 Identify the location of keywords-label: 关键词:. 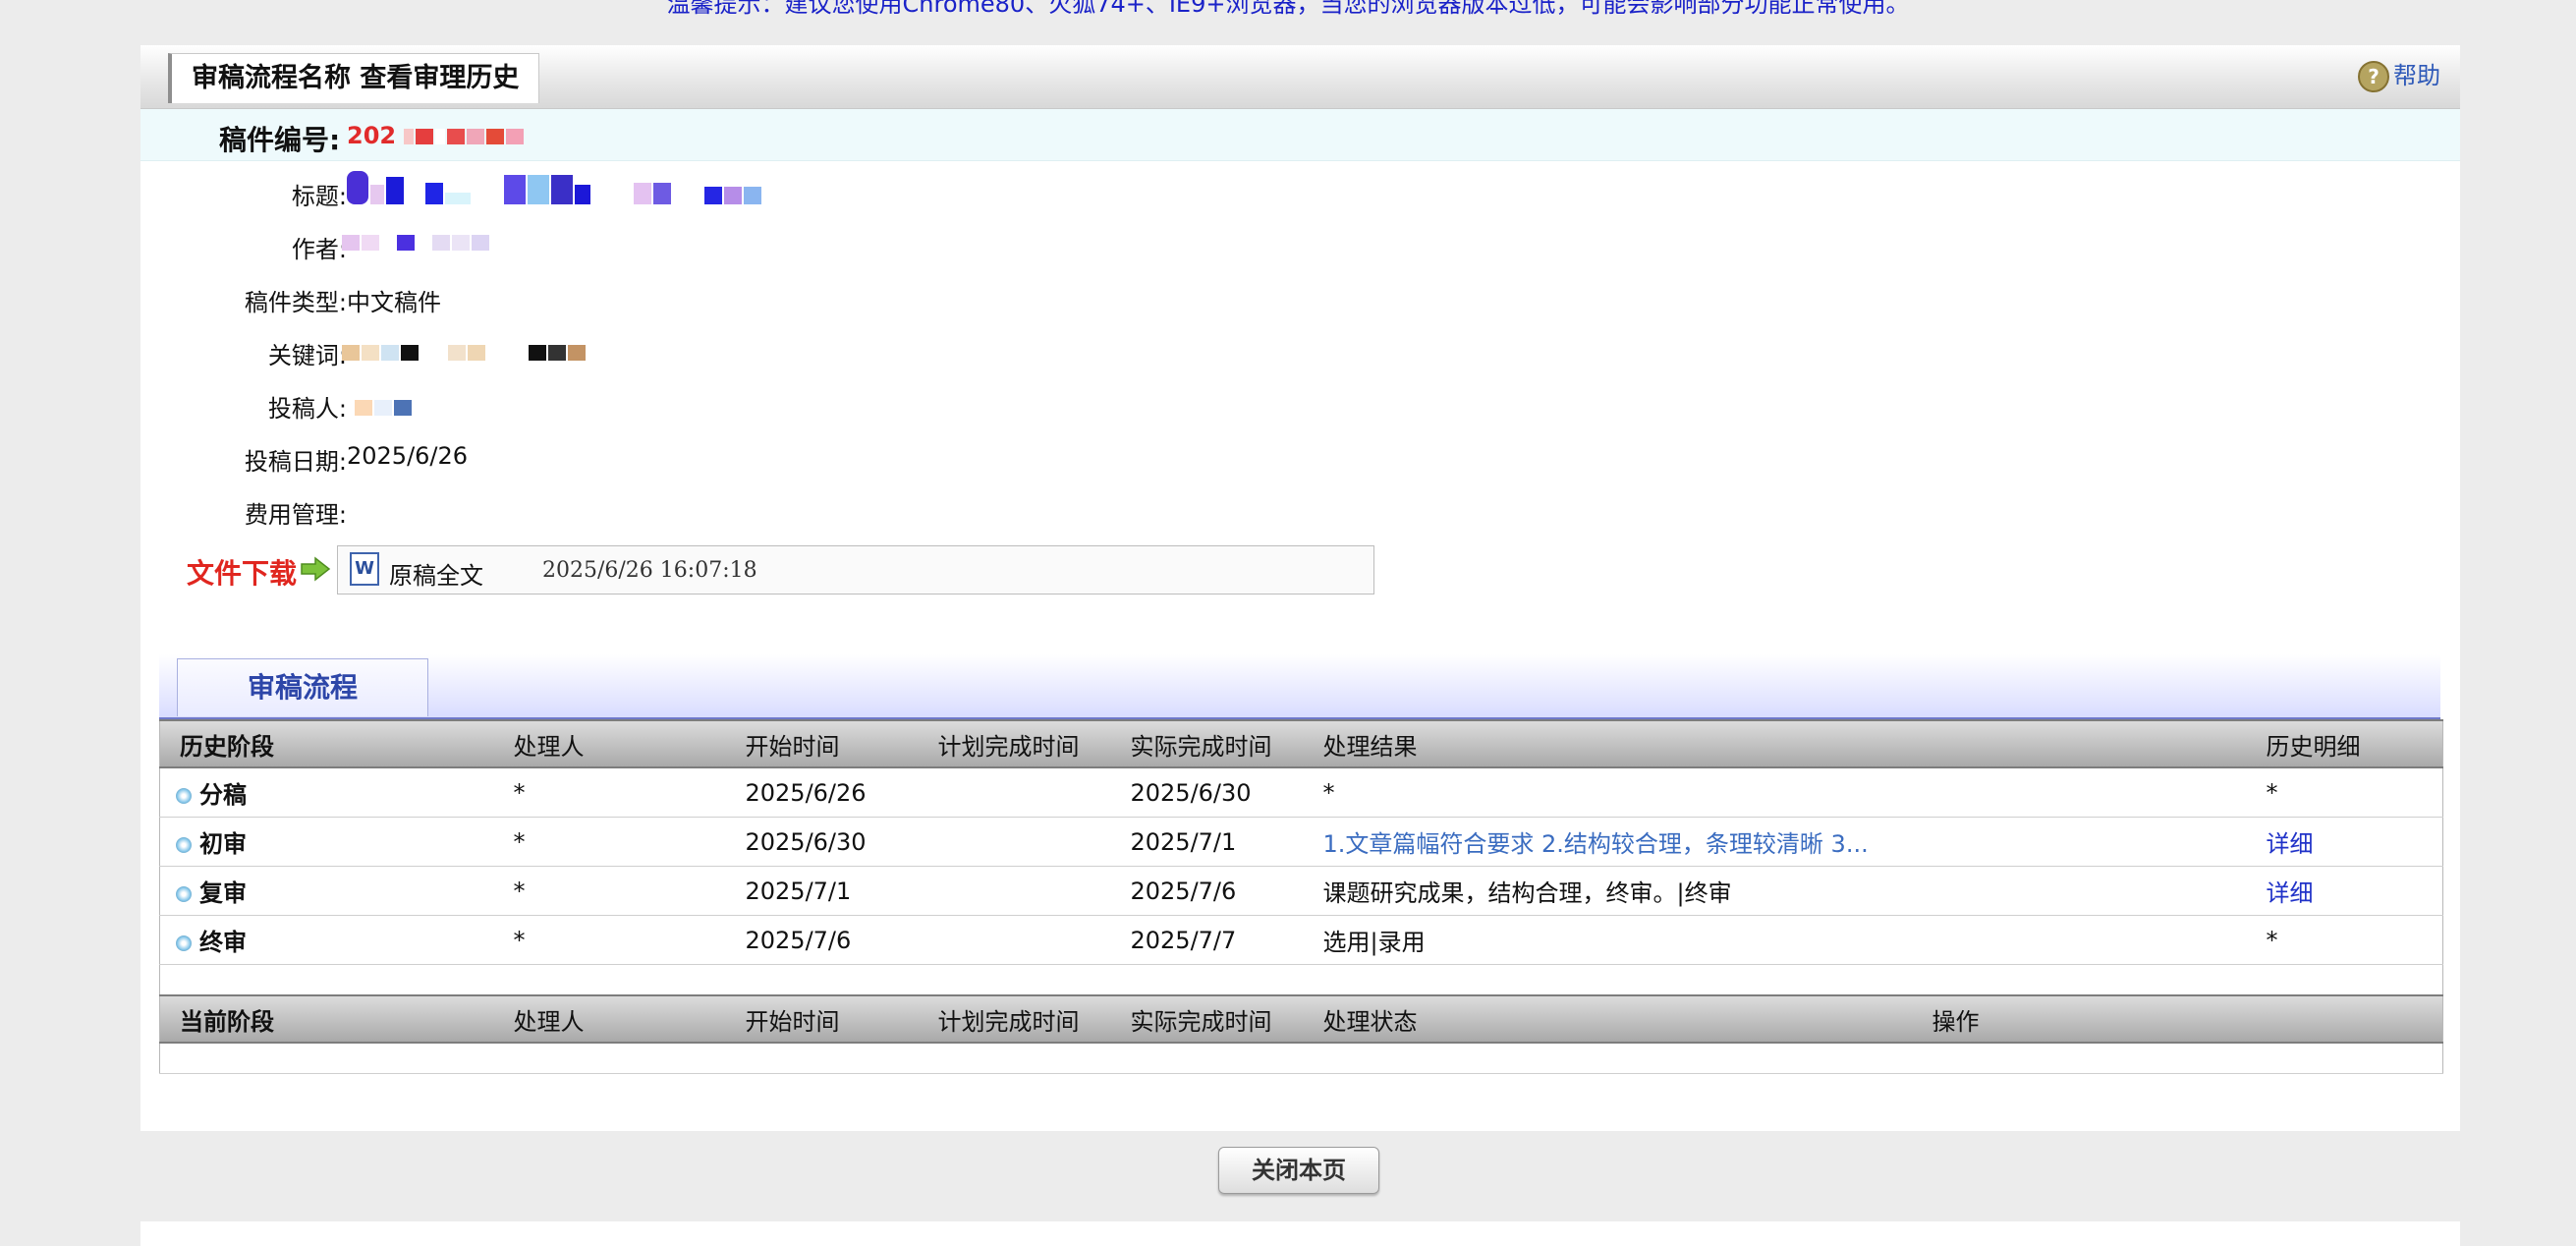
(307, 355).